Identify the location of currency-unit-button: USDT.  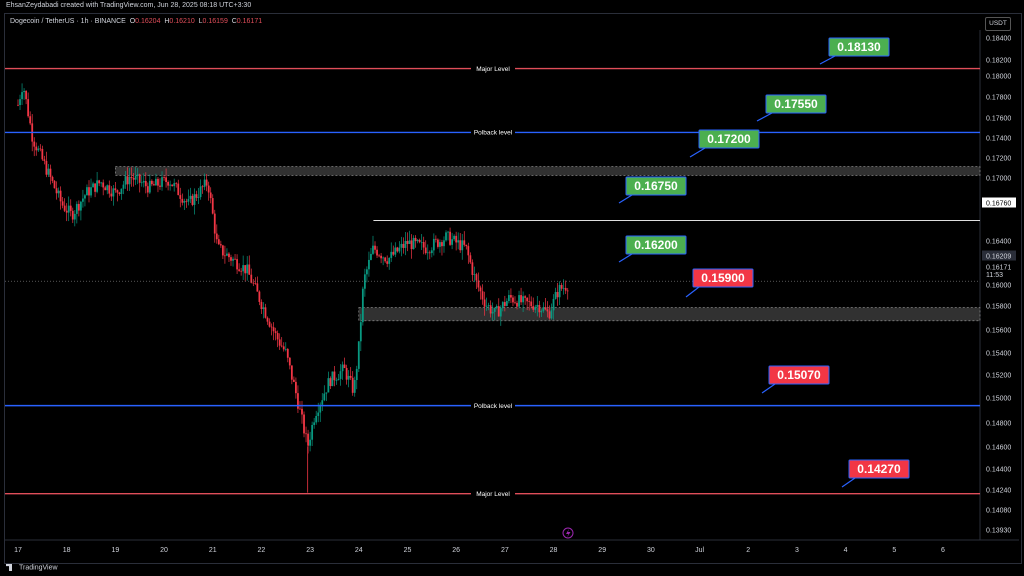
(998, 24).